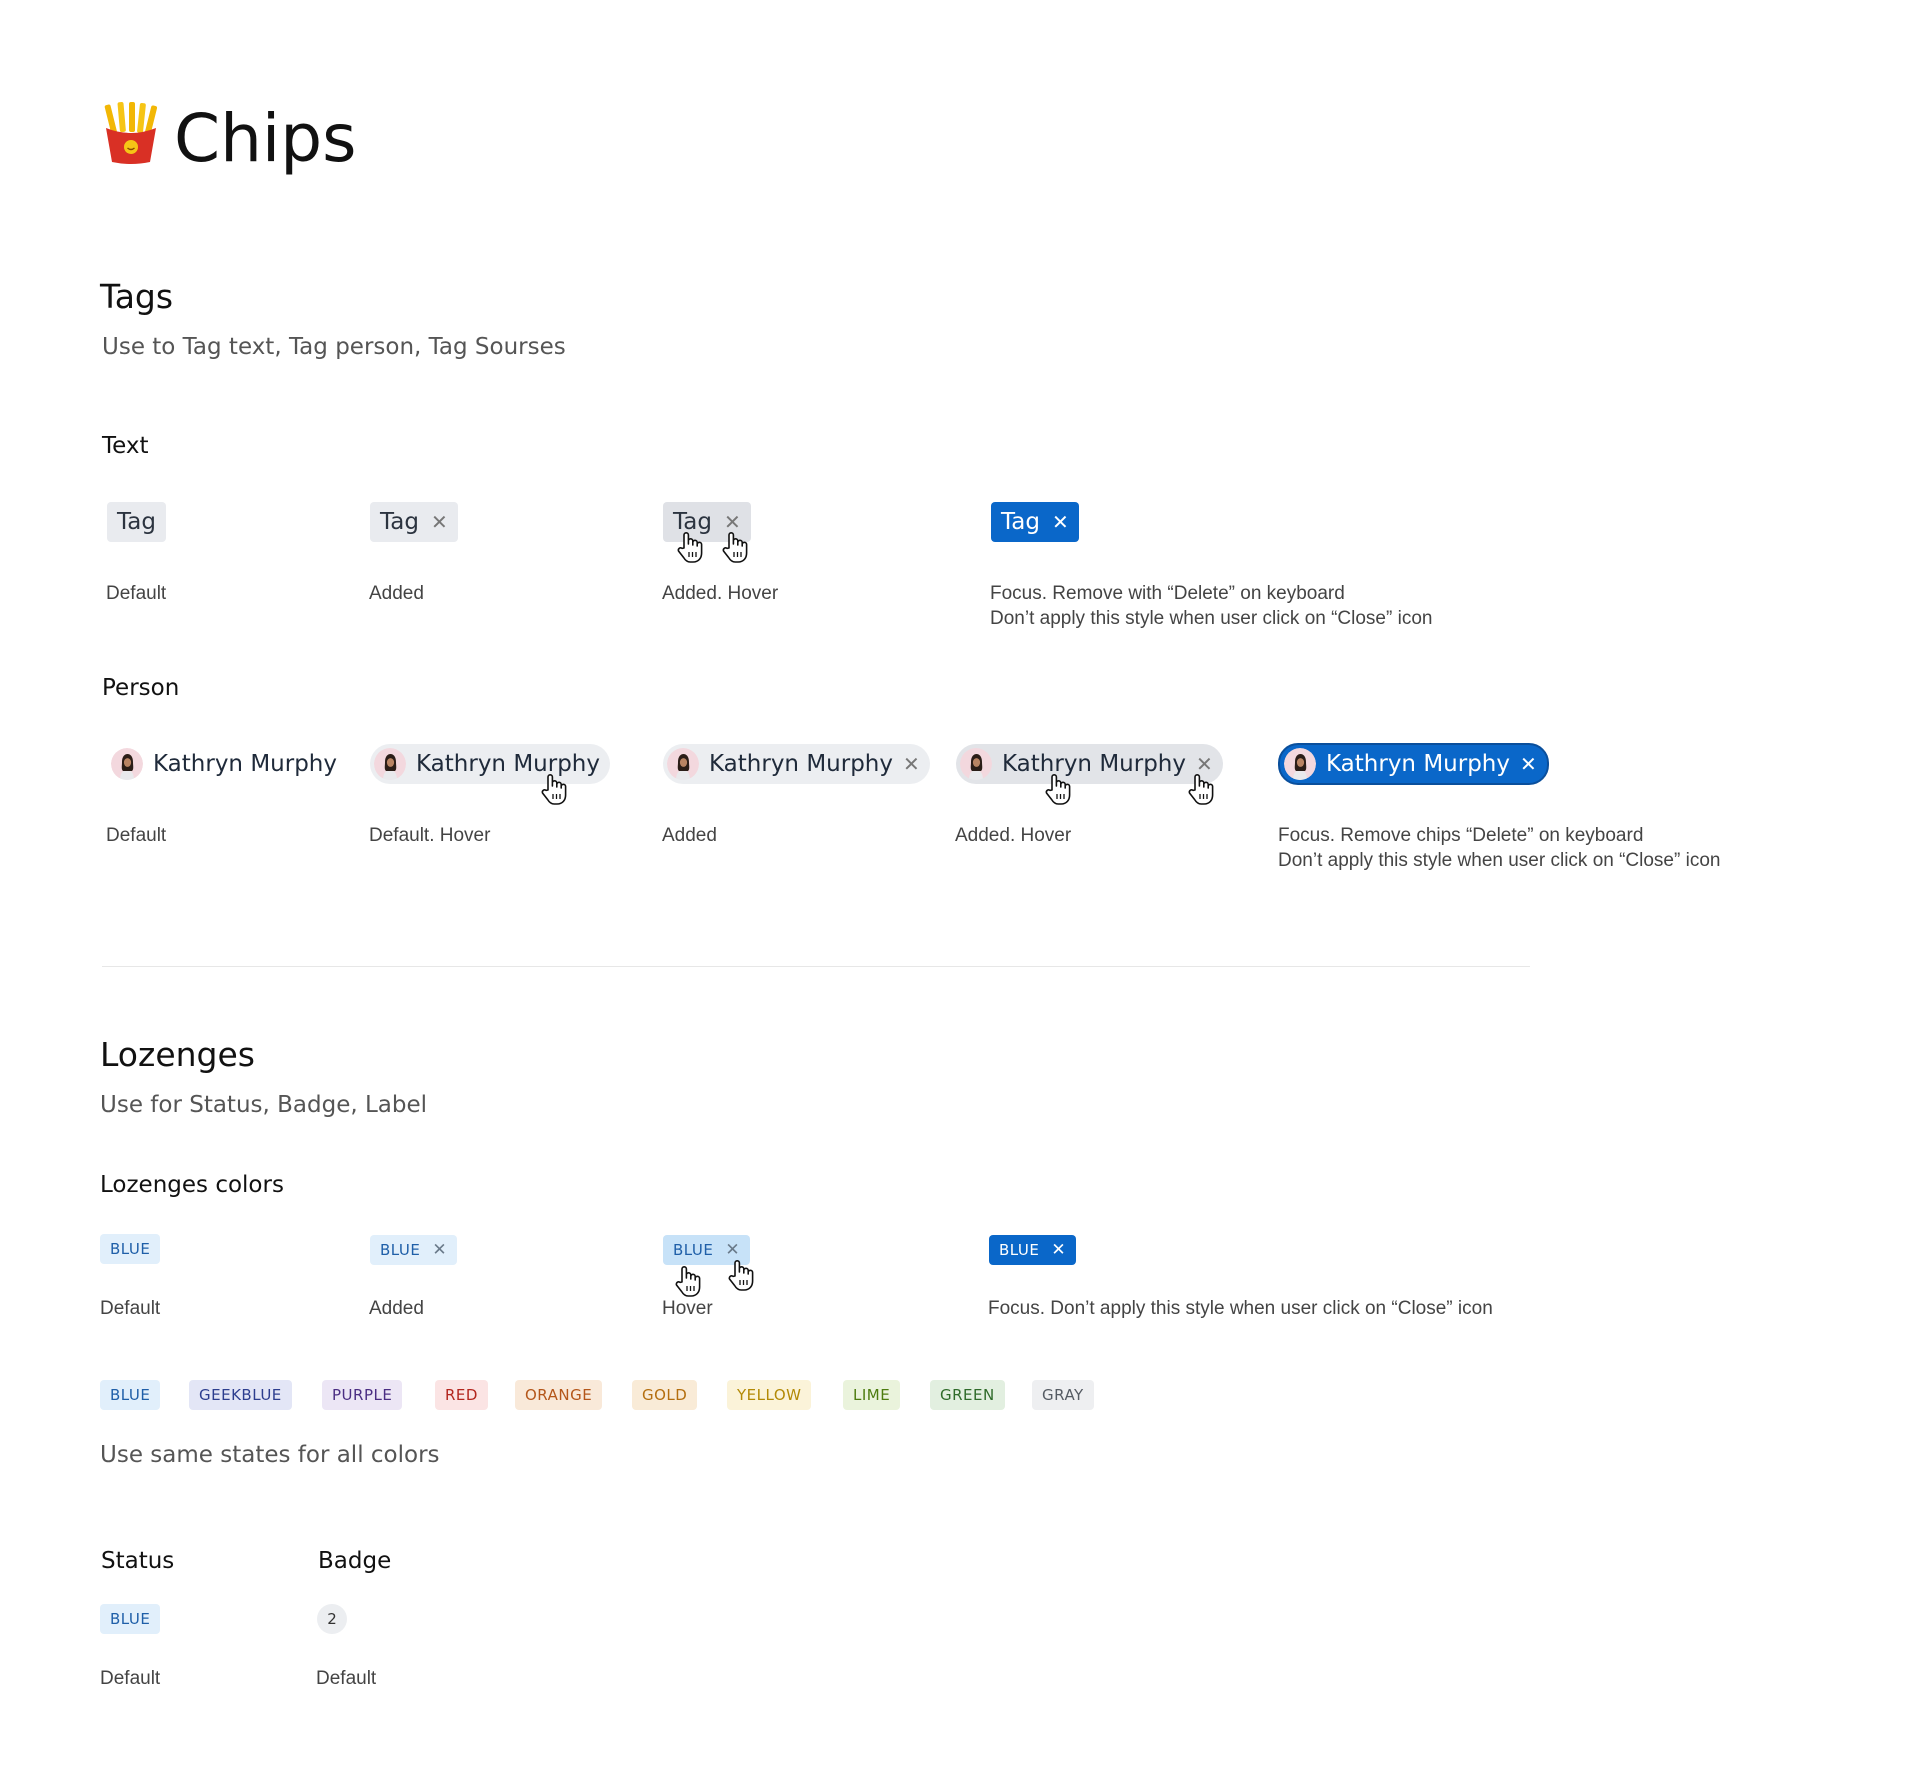 This screenshot has height=1777, width=1920. I want to click on lozenge-purple: PURPLE, so click(362, 1395).